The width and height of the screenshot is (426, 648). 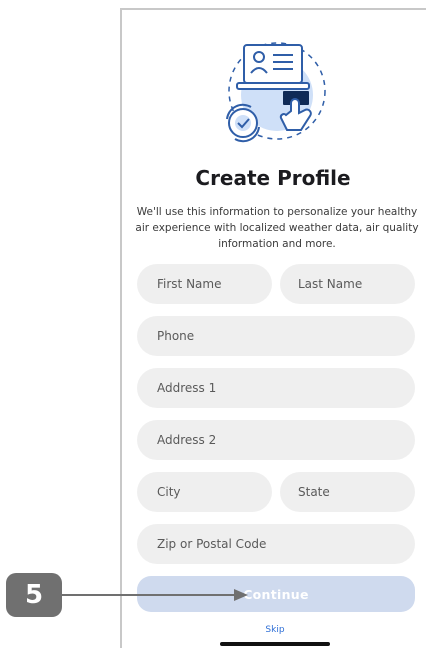 What do you see at coordinates (276, 92) in the screenshot?
I see `profile-setup-illustration` at bounding box center [276, 92].